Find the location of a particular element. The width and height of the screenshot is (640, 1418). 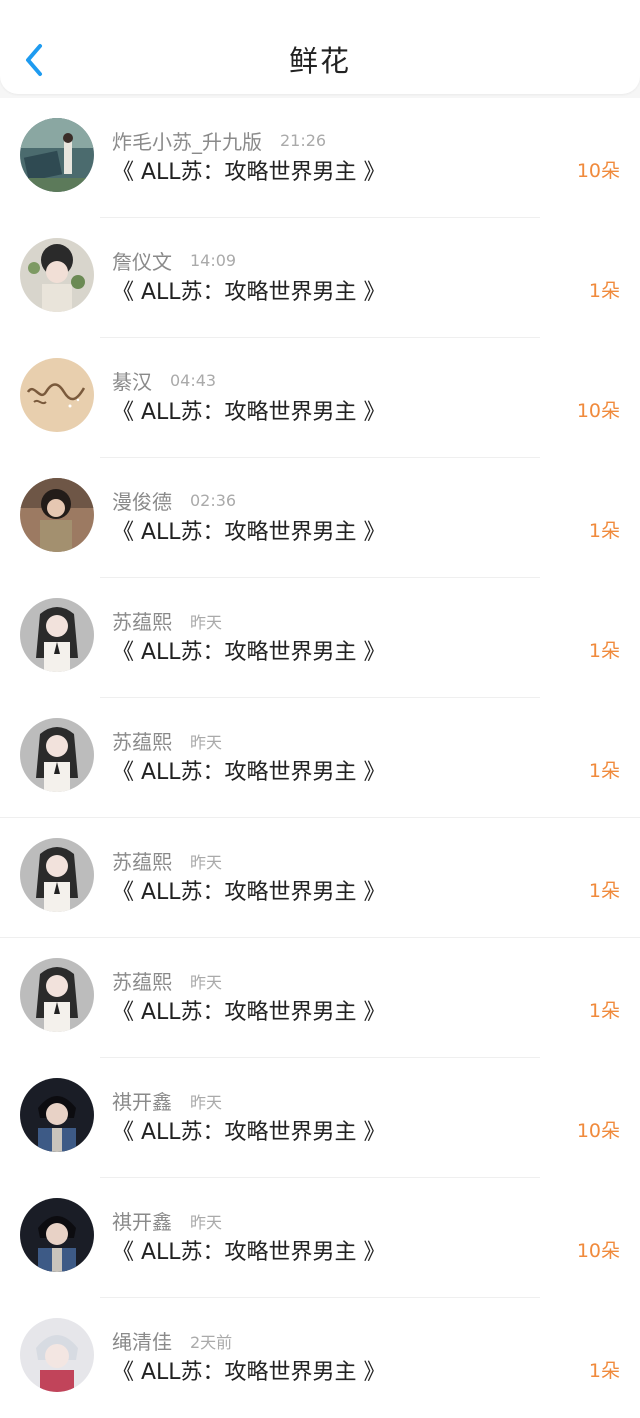

list-item: 詹仪文 14:09 《 ALL苏：攻略世界男主 》 1朵 is located at coordinates (320, 278).